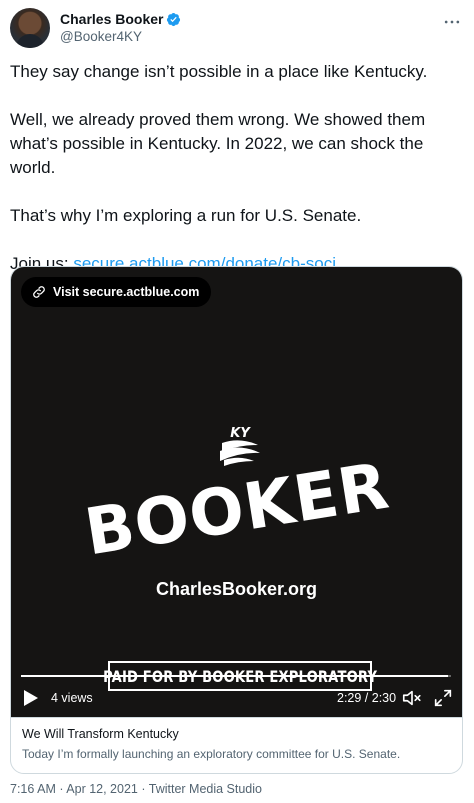  Describe the element at coordinates (236, 589) in the screenshot. I see `campaign-site-text: CharlesBooker.org` at that location.